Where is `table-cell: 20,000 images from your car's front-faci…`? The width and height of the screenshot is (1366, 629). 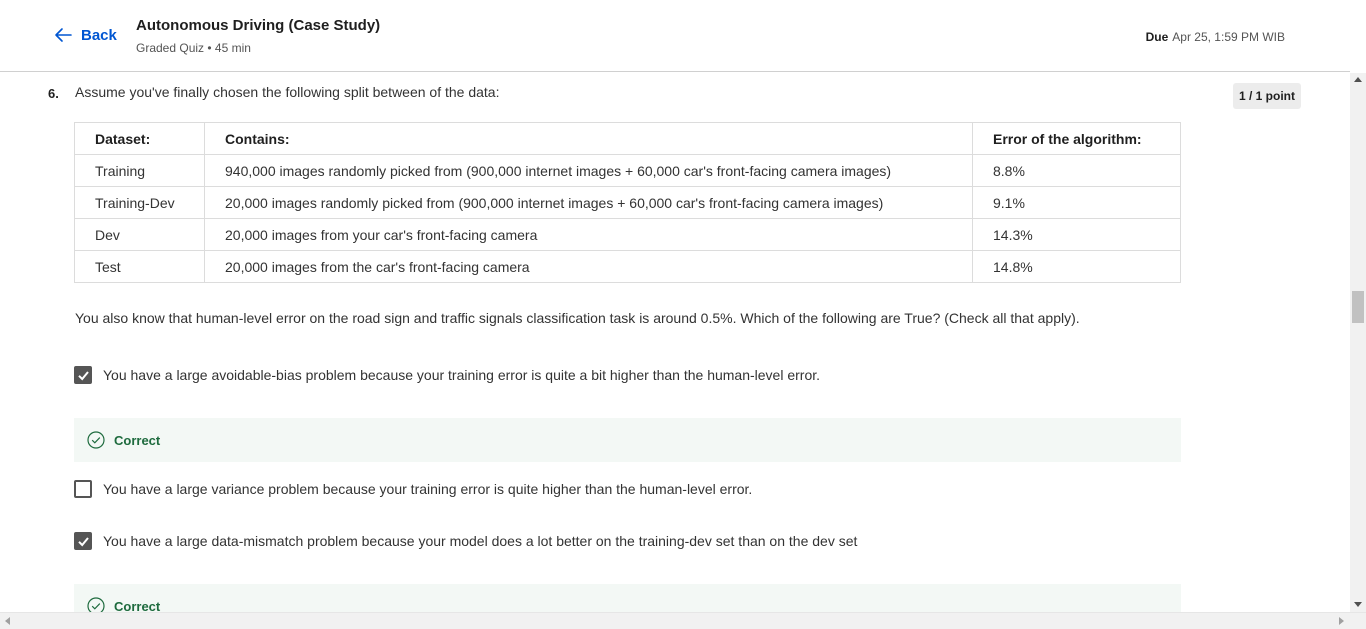
table-cell: 20,000 images from your car's front-faci… is located at coordinates (588, 234).